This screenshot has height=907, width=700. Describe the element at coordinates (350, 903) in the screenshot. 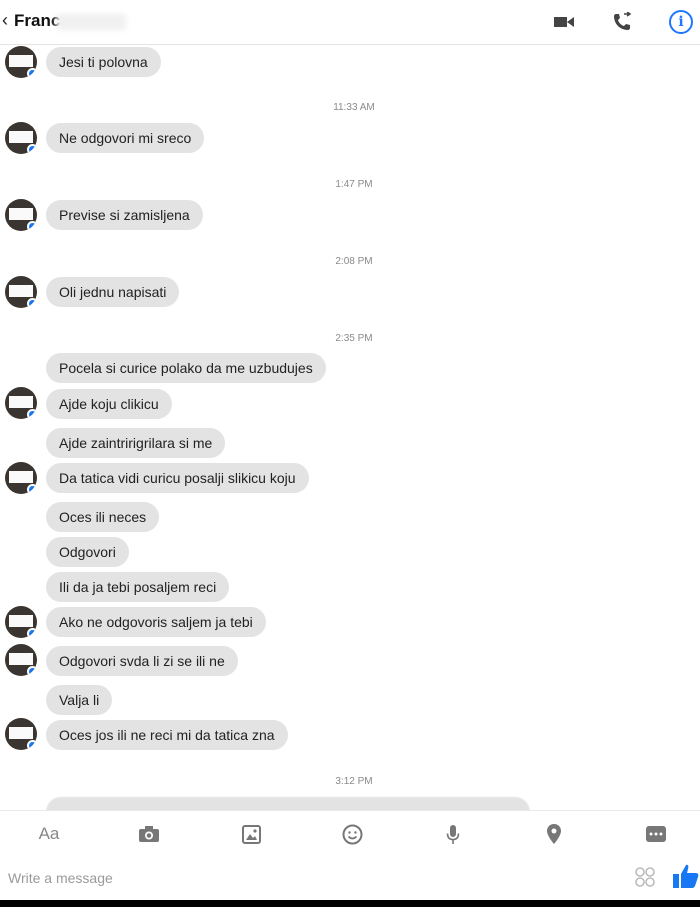

I see `system-bar` at that location.